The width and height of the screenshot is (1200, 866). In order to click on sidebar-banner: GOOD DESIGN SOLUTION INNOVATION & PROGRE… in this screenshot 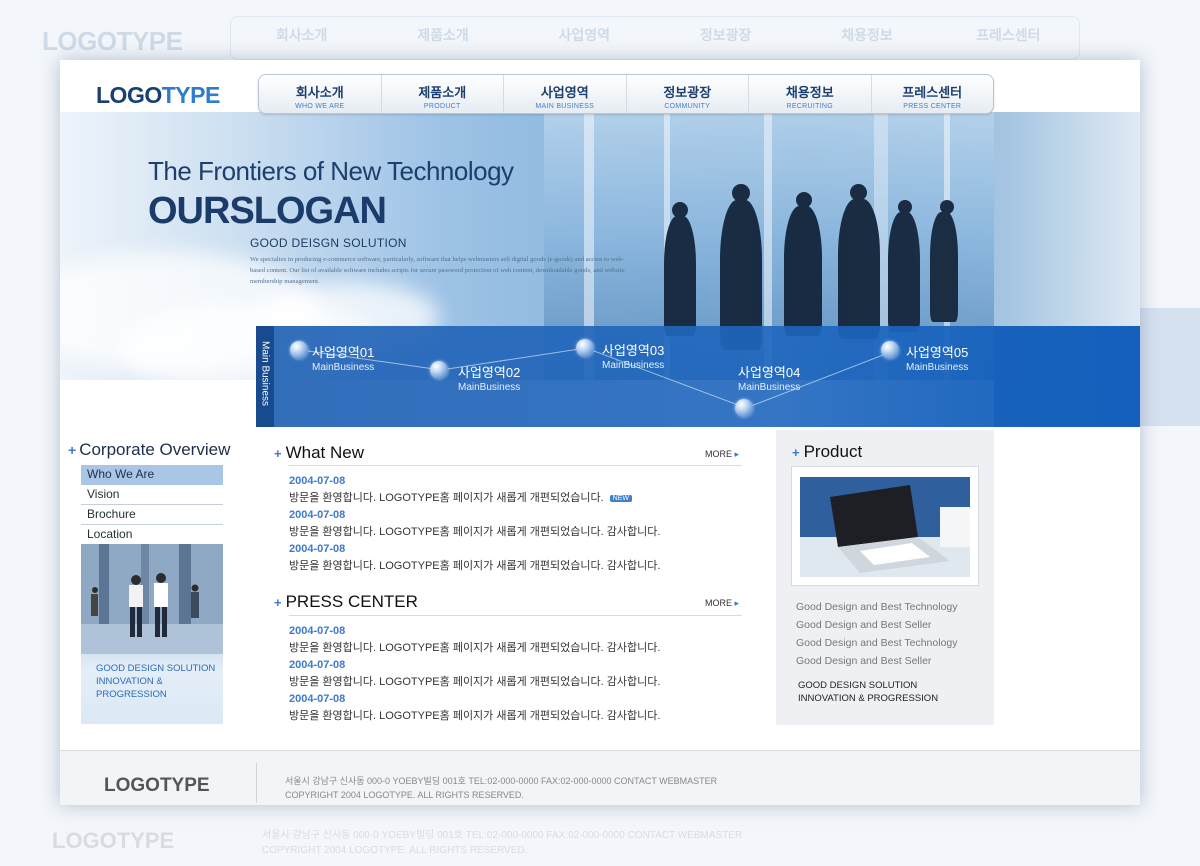, I will do `click(152, 634)`.